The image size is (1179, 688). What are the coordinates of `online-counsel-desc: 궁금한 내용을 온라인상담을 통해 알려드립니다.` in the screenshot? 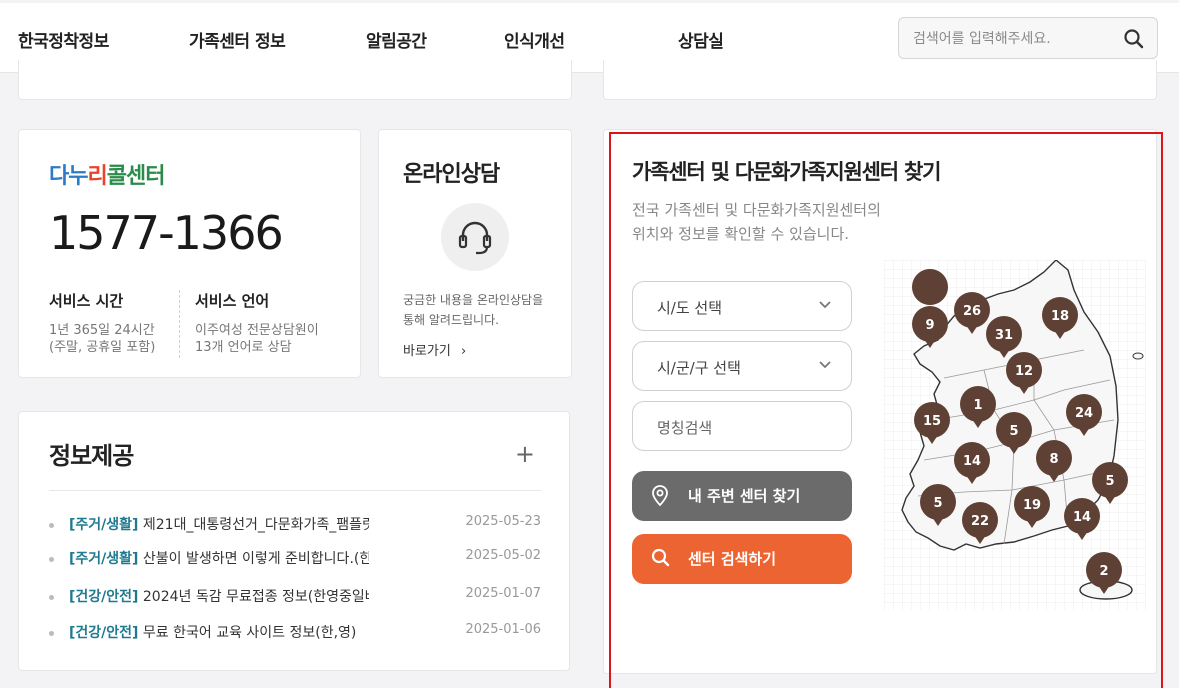 It's located at (473, 310).